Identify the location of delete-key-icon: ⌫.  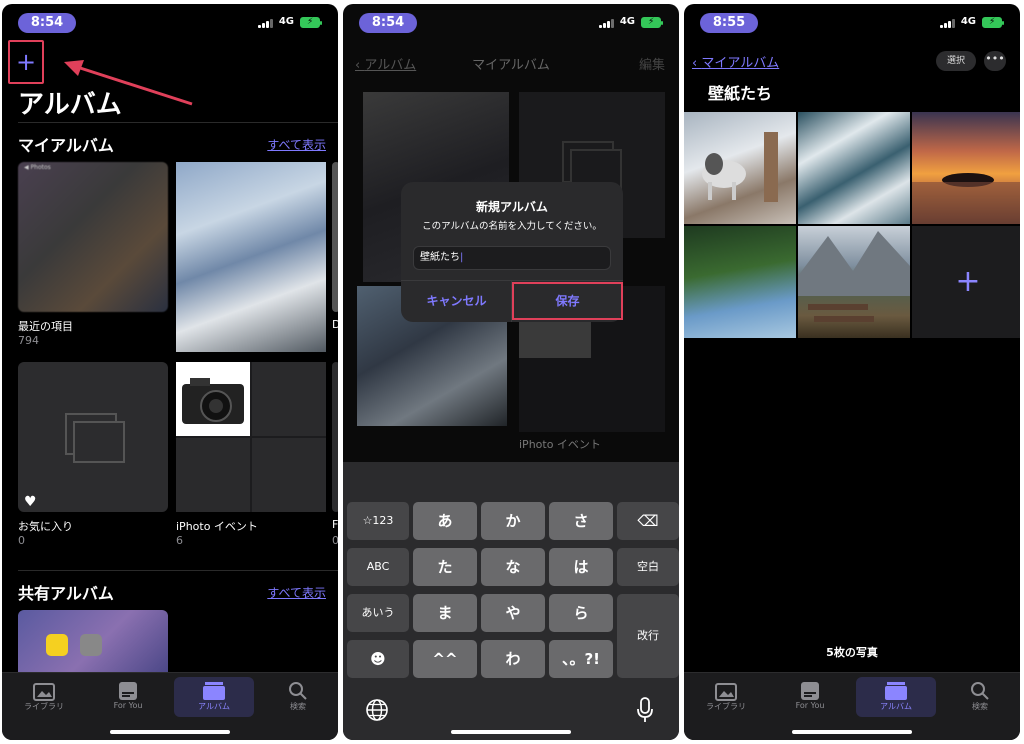
(648, 521).